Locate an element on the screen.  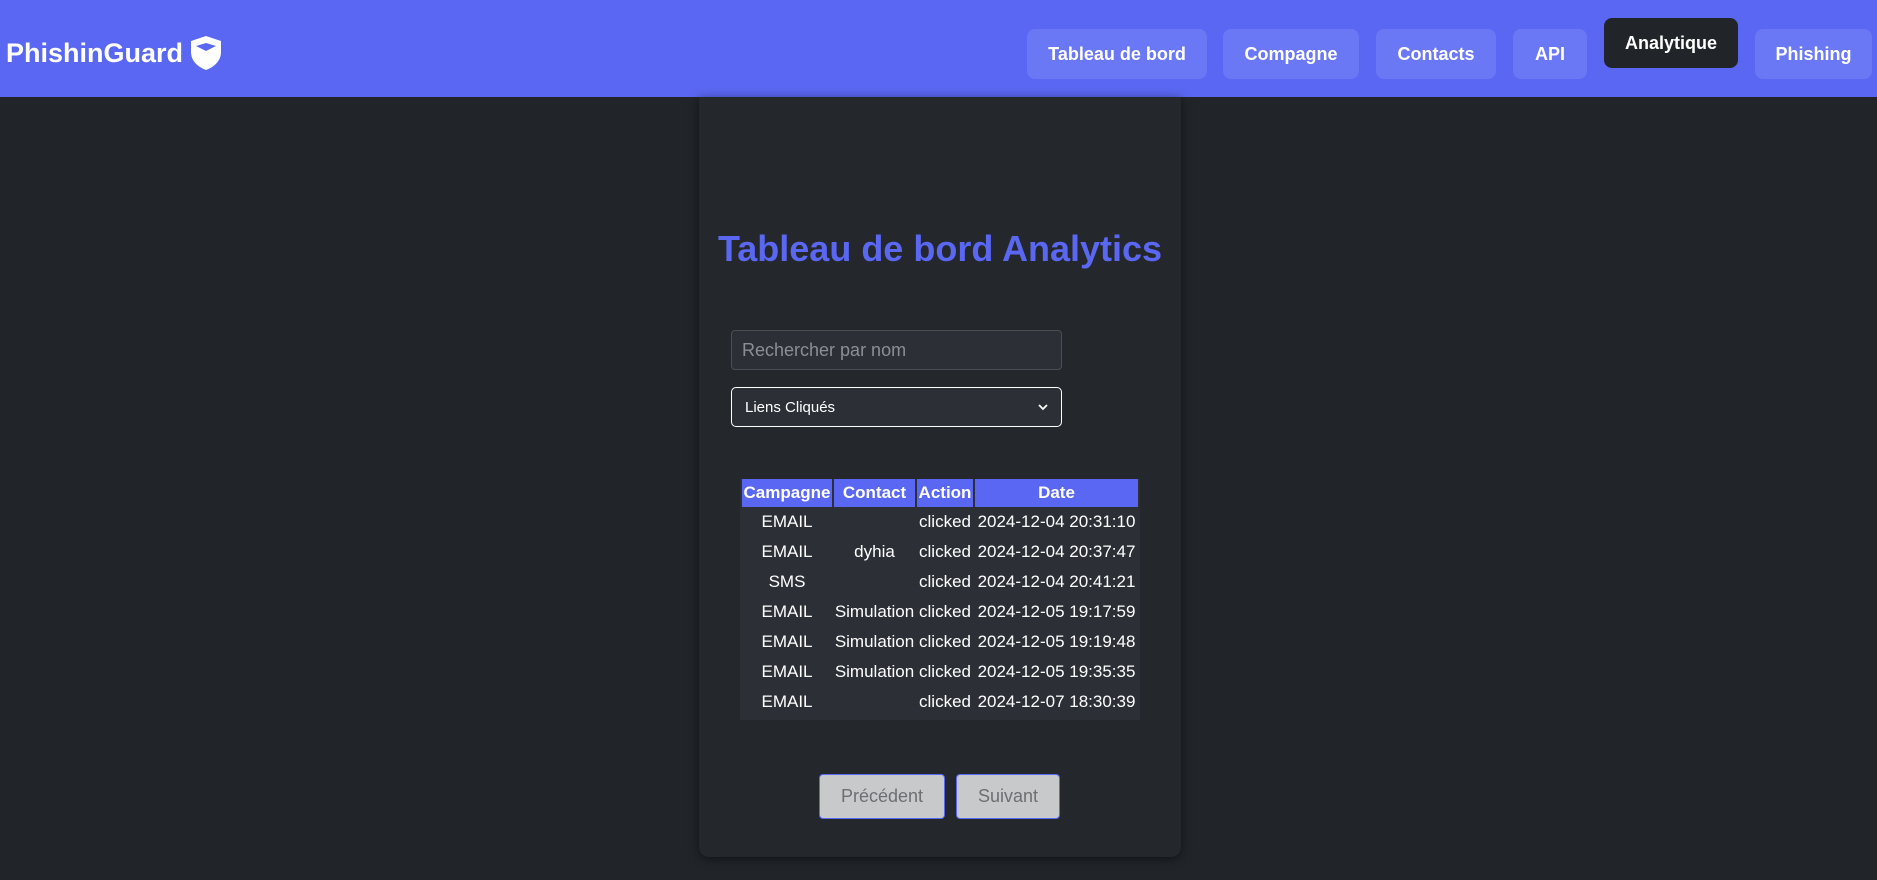
page-title: Tableau de bord Analytics is located at coordinates (940, 248).